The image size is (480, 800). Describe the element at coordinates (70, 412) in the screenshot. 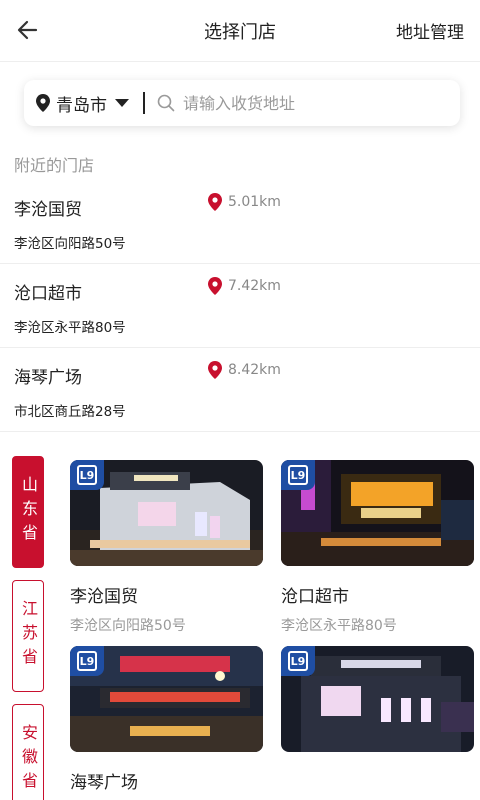

I see `store-address: 市北区商丘路28号` at that location.